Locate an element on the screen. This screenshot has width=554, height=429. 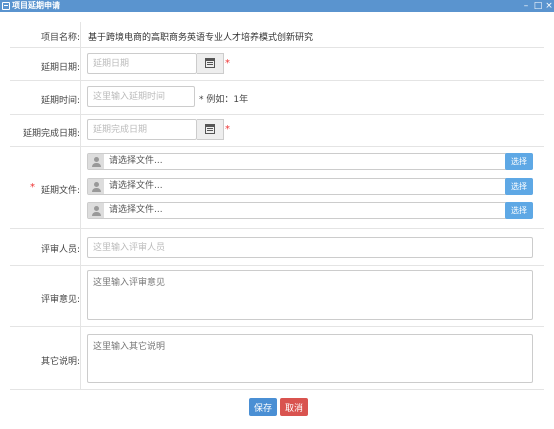
other-notes-textarea is located at coordinates (310, 358).